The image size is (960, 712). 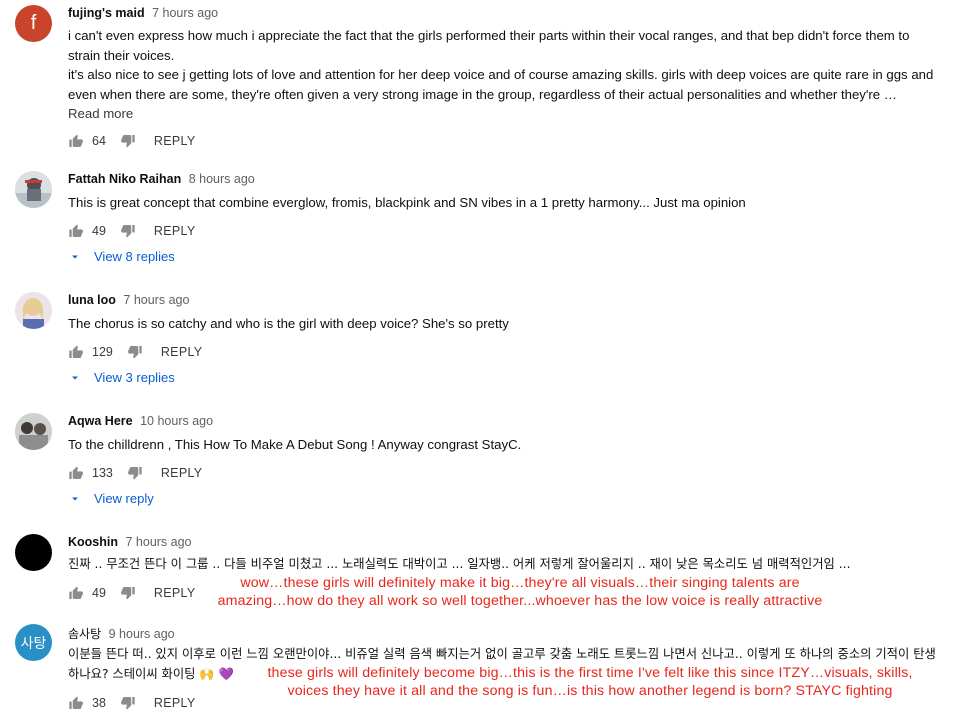 I want to click on author-name: Aqwa Here, so click(x=100, y=421).